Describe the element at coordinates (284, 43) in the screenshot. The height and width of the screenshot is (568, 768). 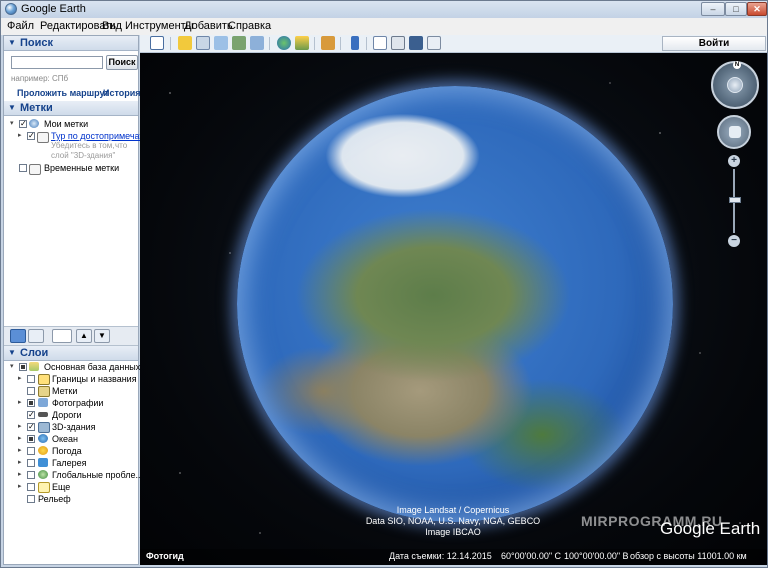
I see `historical-imagery-icon` at that location.